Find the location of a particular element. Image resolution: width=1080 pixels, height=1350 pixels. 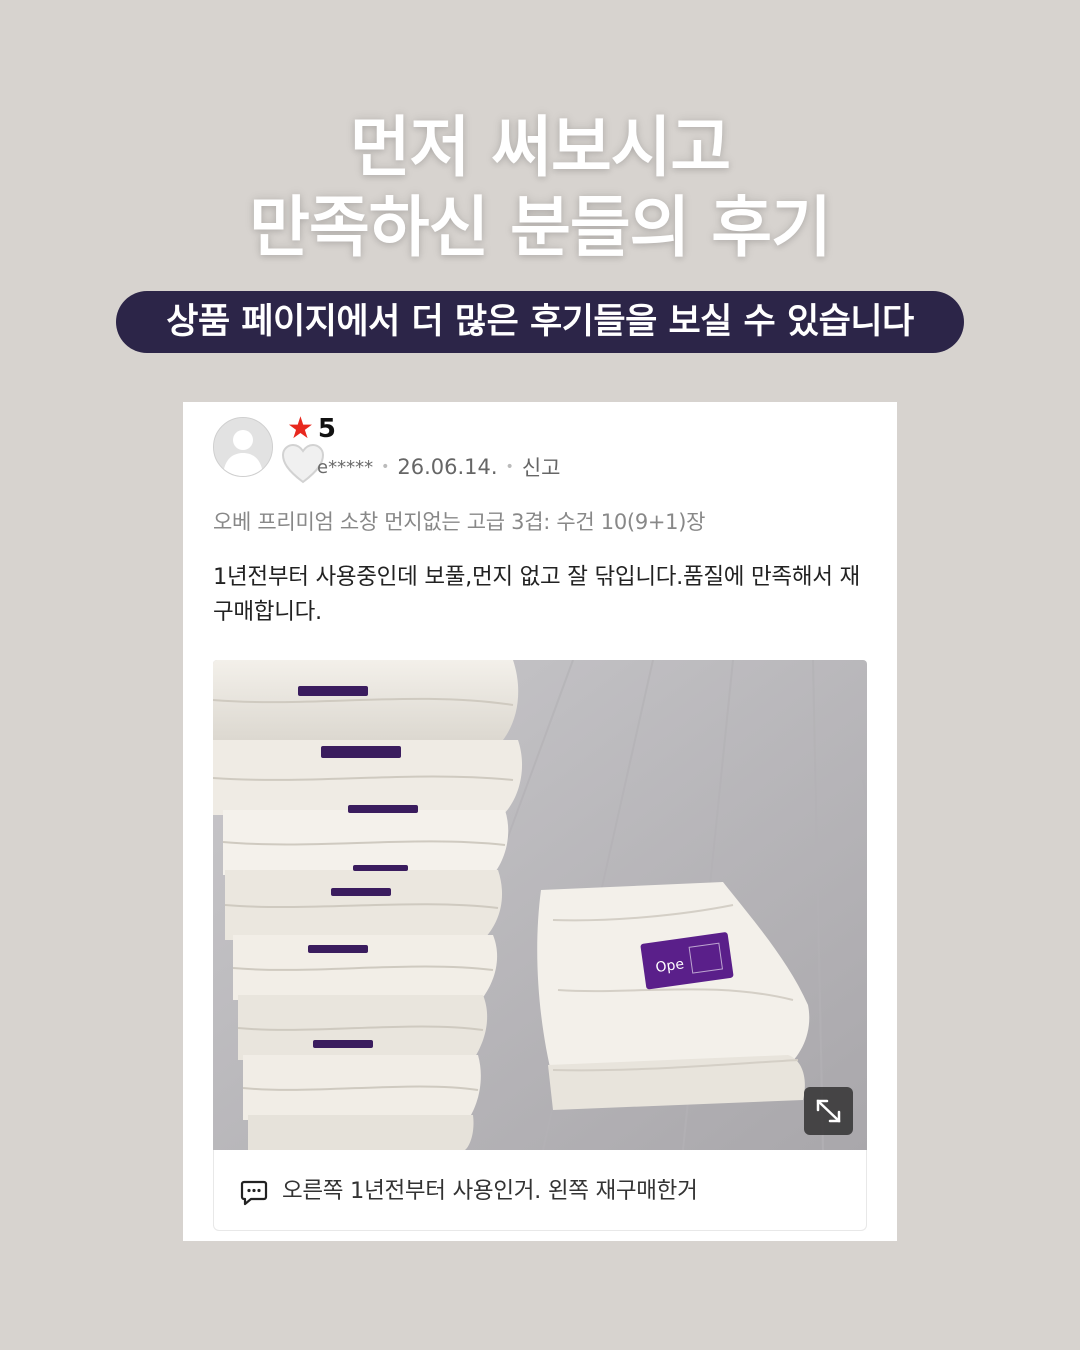

chat-bubble-icon is located at coordinates (254, 1193).